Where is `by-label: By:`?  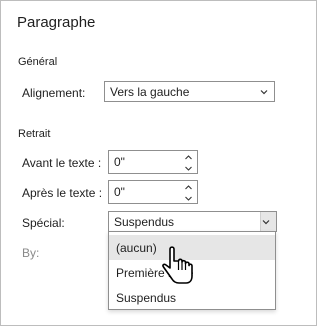
by-label: By: is located at coordinates (31, 253).